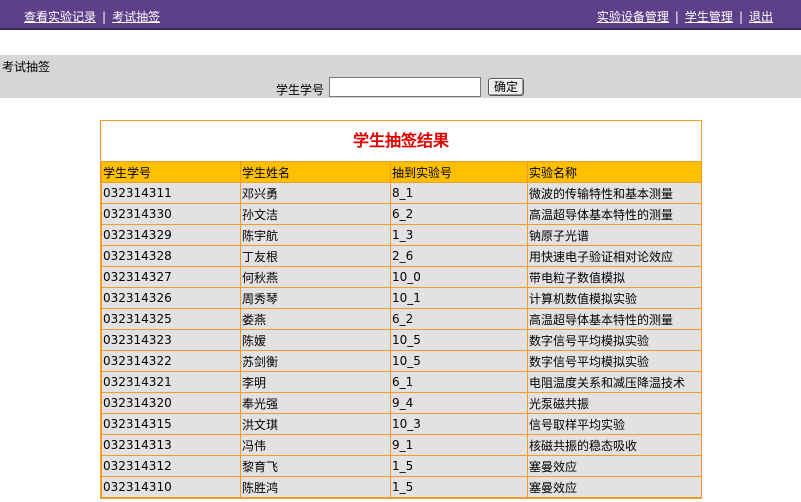  What do you see at coordinates (400, 15) in the screenshot?
I see `top-nav-bar: 查看实验记录 | 考试抽签 实验设备管理 | 学生管理 | 退出` at bounding box center [400, 15].